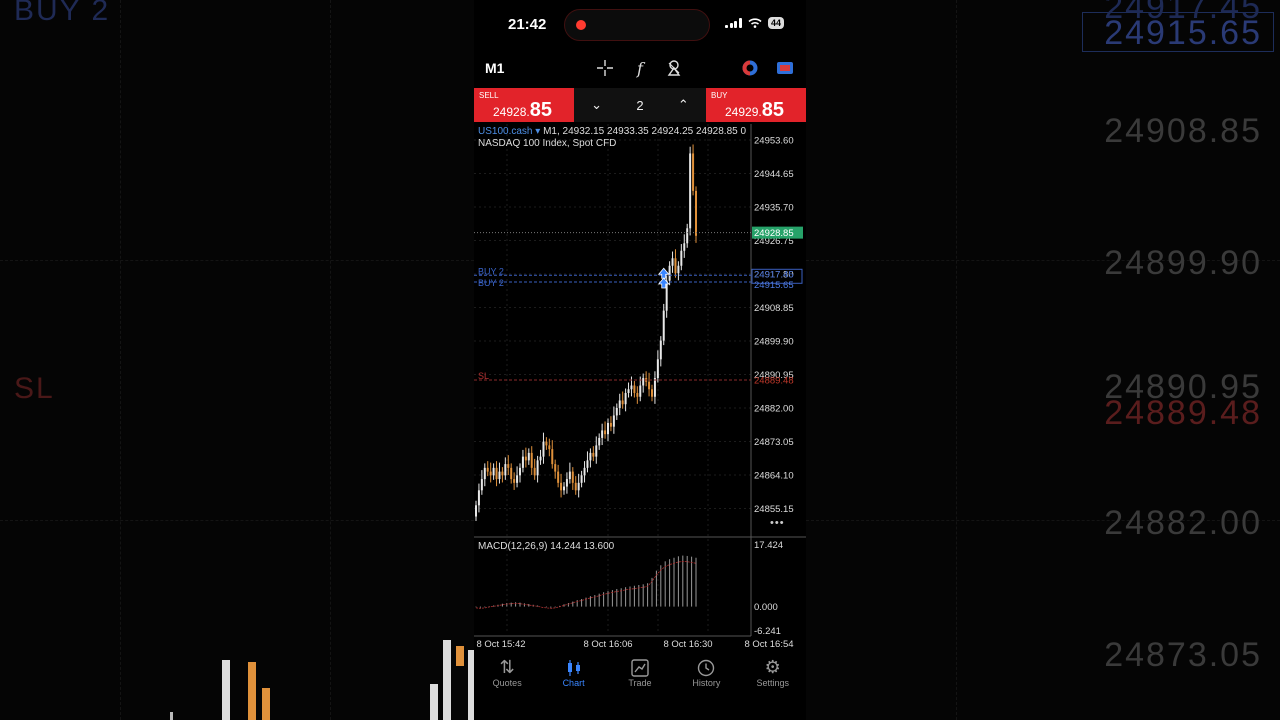 The width and height of the screenshot is (1280, 720). What do you see at coordinates (774, 285) in the screenshot?
I see `buy-price-label: 24915.65` at bounding box center [774, 285].